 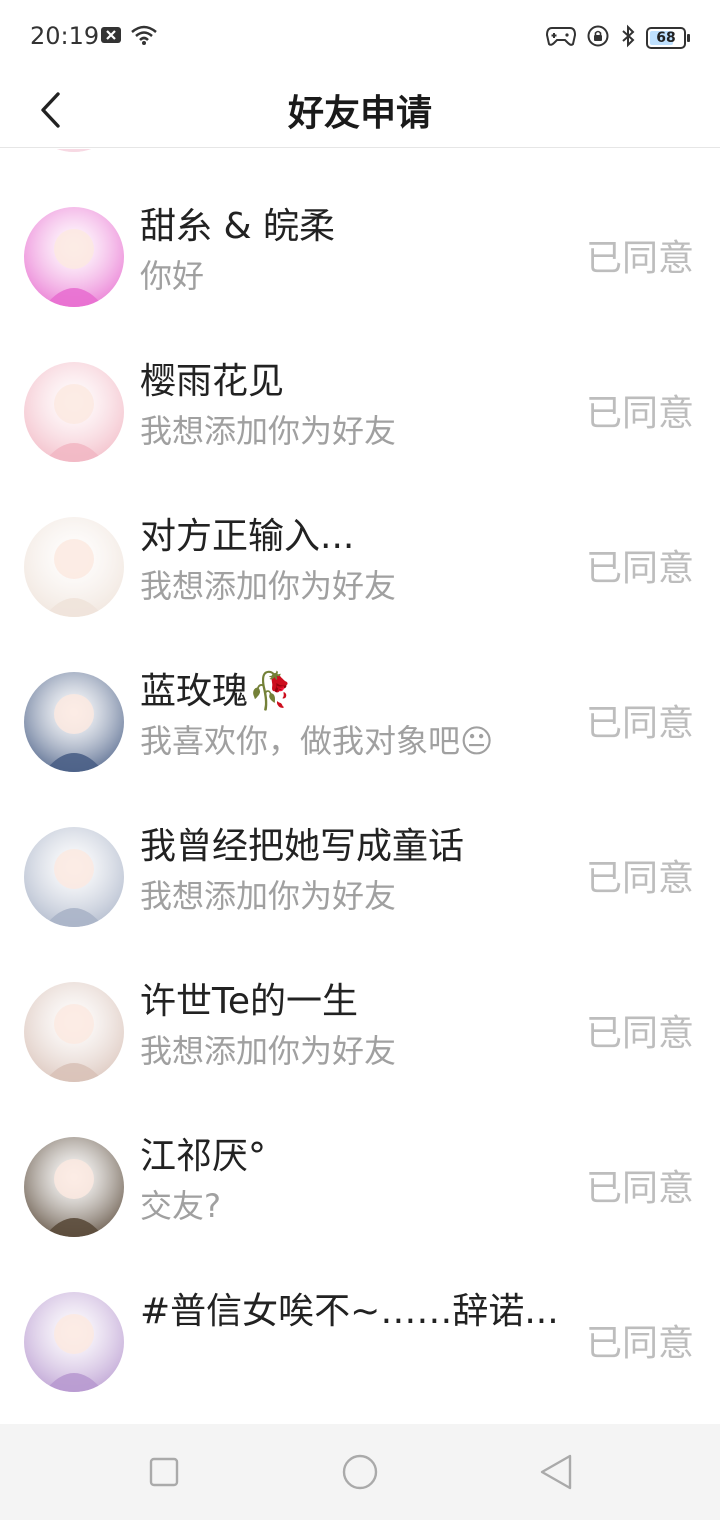 I want to click on request-message: 我喜欢你，做我对象吧😐, so click(x=317, y=741).